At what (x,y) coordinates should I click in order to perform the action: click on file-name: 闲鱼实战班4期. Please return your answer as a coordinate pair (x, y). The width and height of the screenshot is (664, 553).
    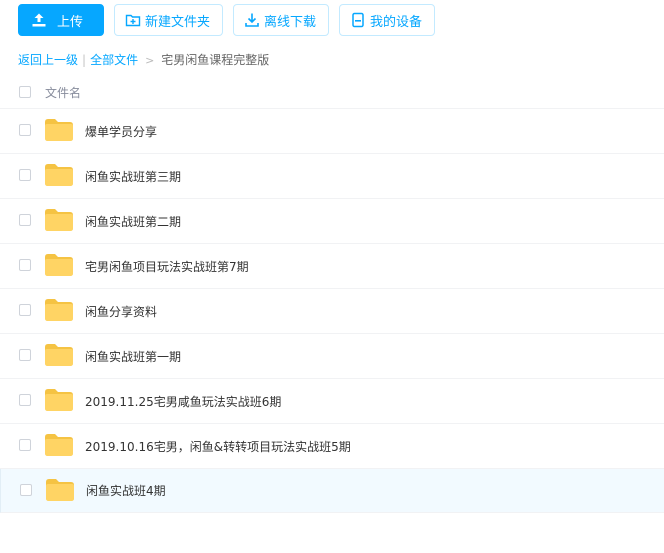
    Looking at the image, I should click on (126, 490).